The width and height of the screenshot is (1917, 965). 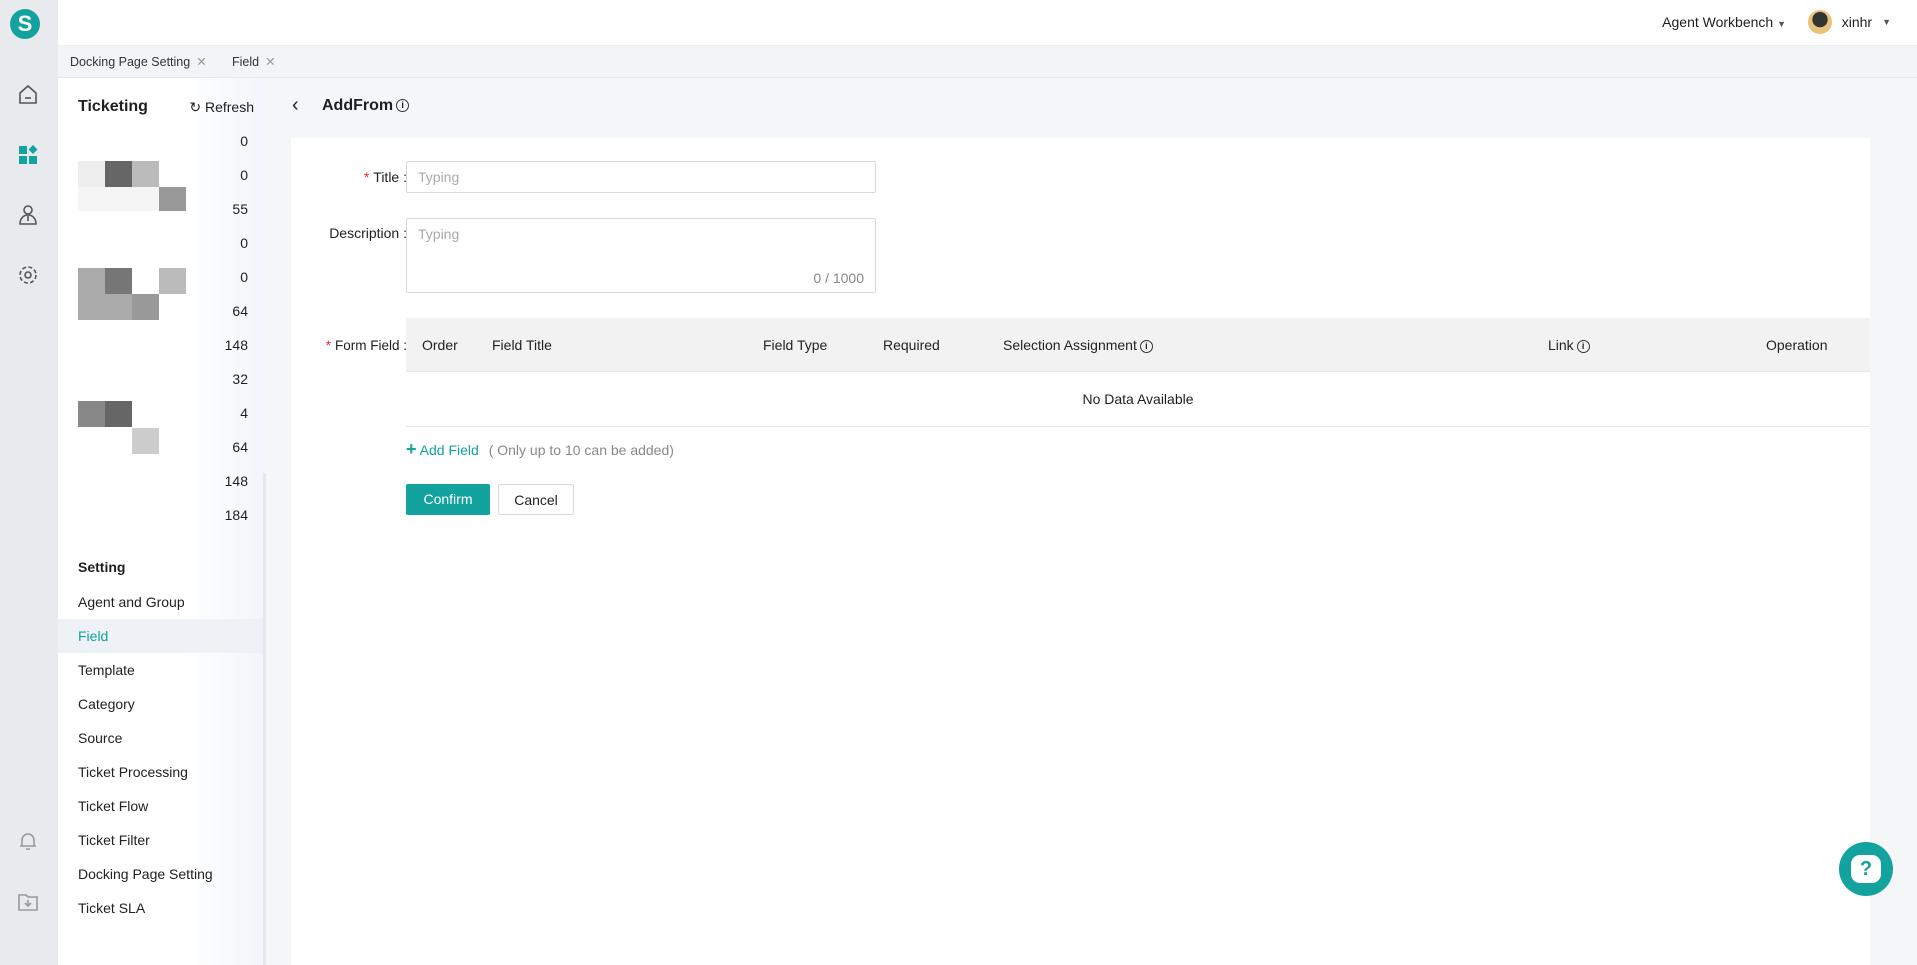 What do you see at coordinates (358, 105) in the screenshot?
I see `page-title: AddFrom` at bounding box center [358, 105].